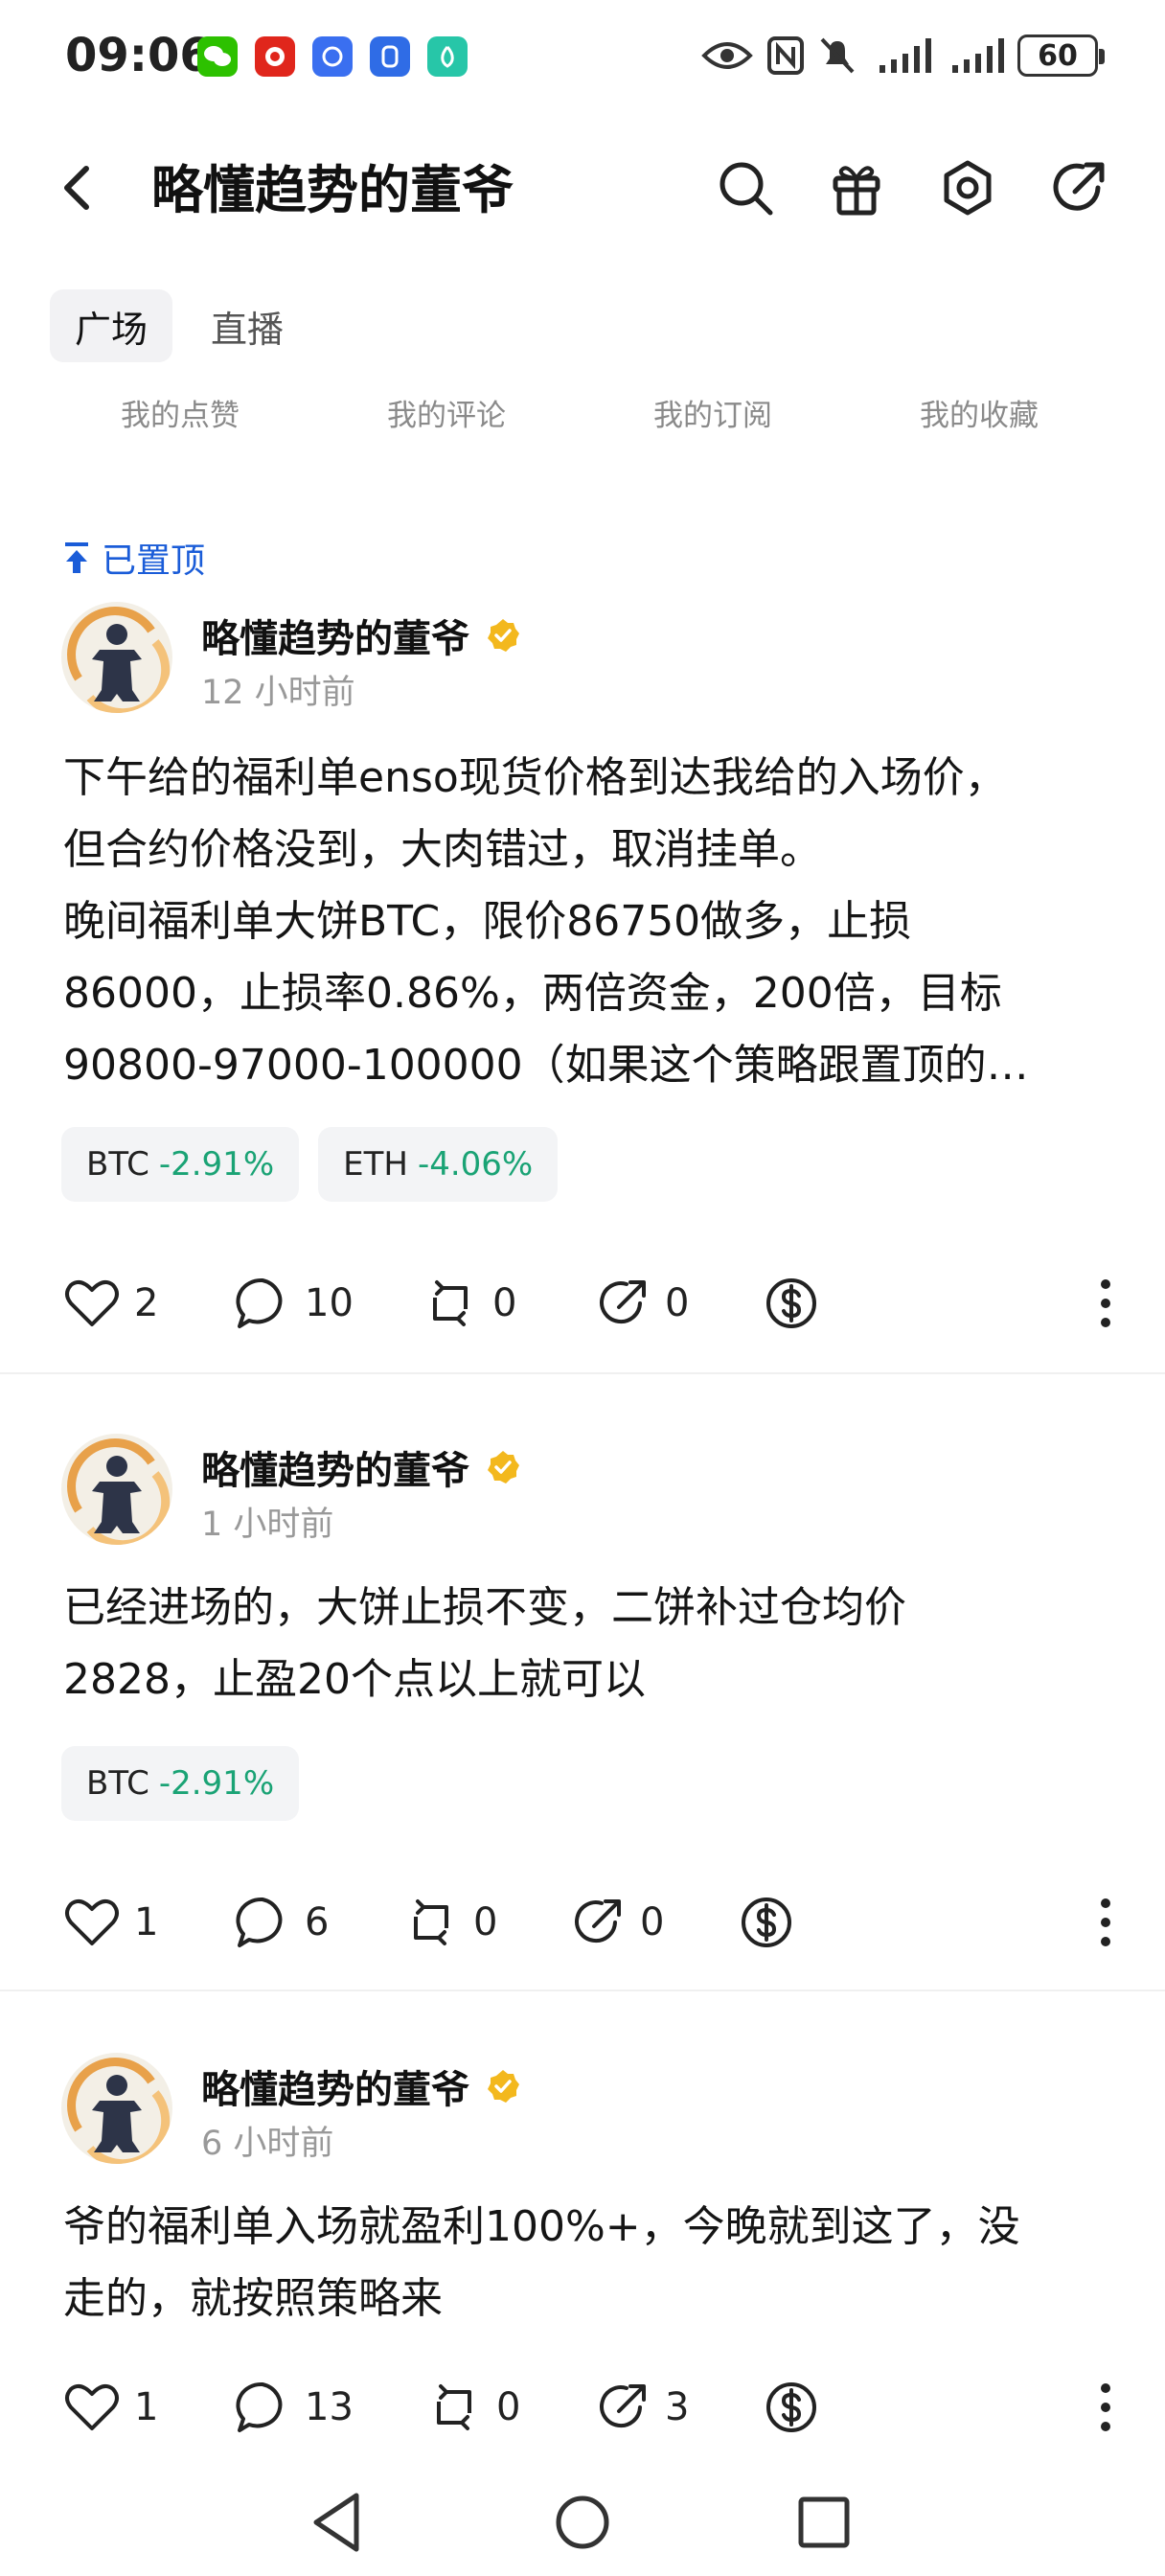 This screenshot has width=1165, height=2576. I want to click on comment-count: 13, so click(329, 2407).